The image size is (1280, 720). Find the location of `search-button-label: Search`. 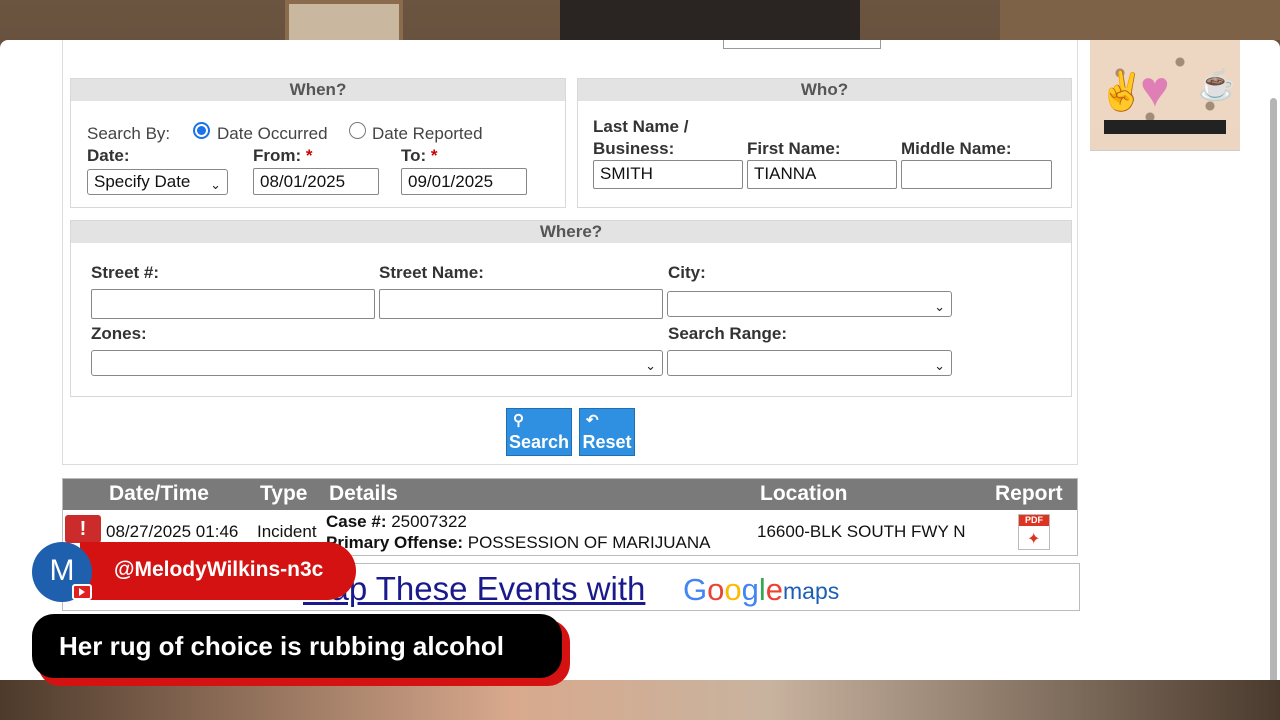

search-button-label: Search is located at coordinates (539, 442).